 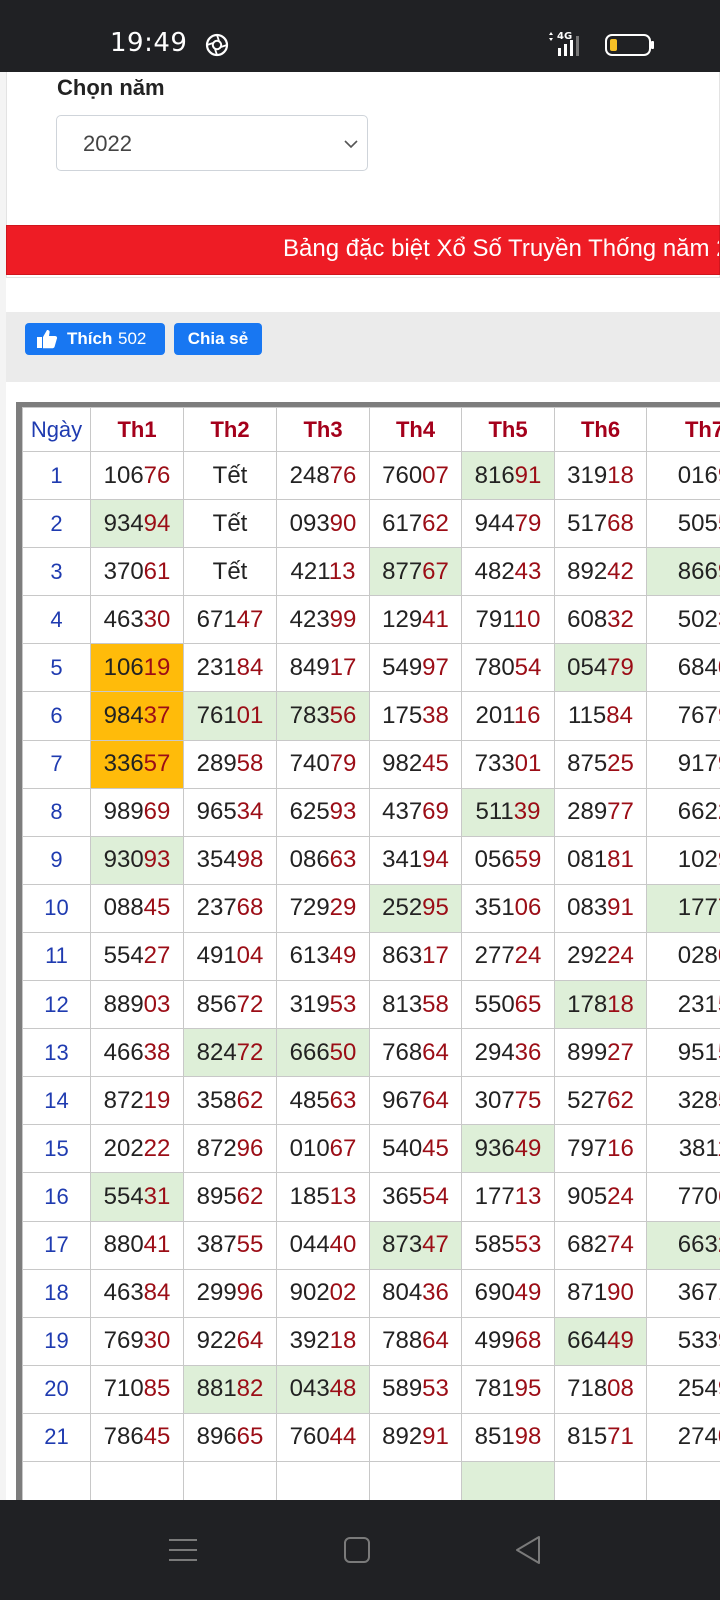 What do you see at coordinates (157, 1100) in the screenshot?
I see `result-last-two-digits: 19` at bounding box center [157, 1100].